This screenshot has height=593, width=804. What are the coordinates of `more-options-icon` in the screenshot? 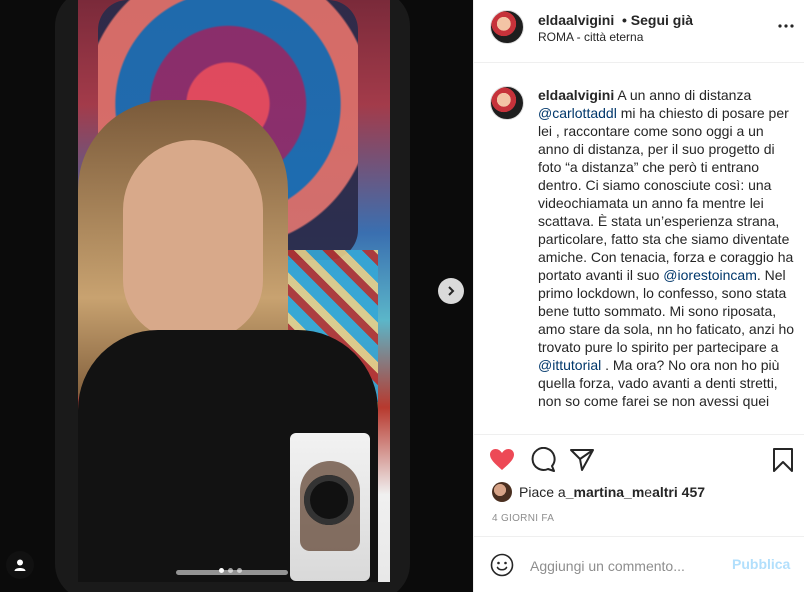 It's located at (786, 26).